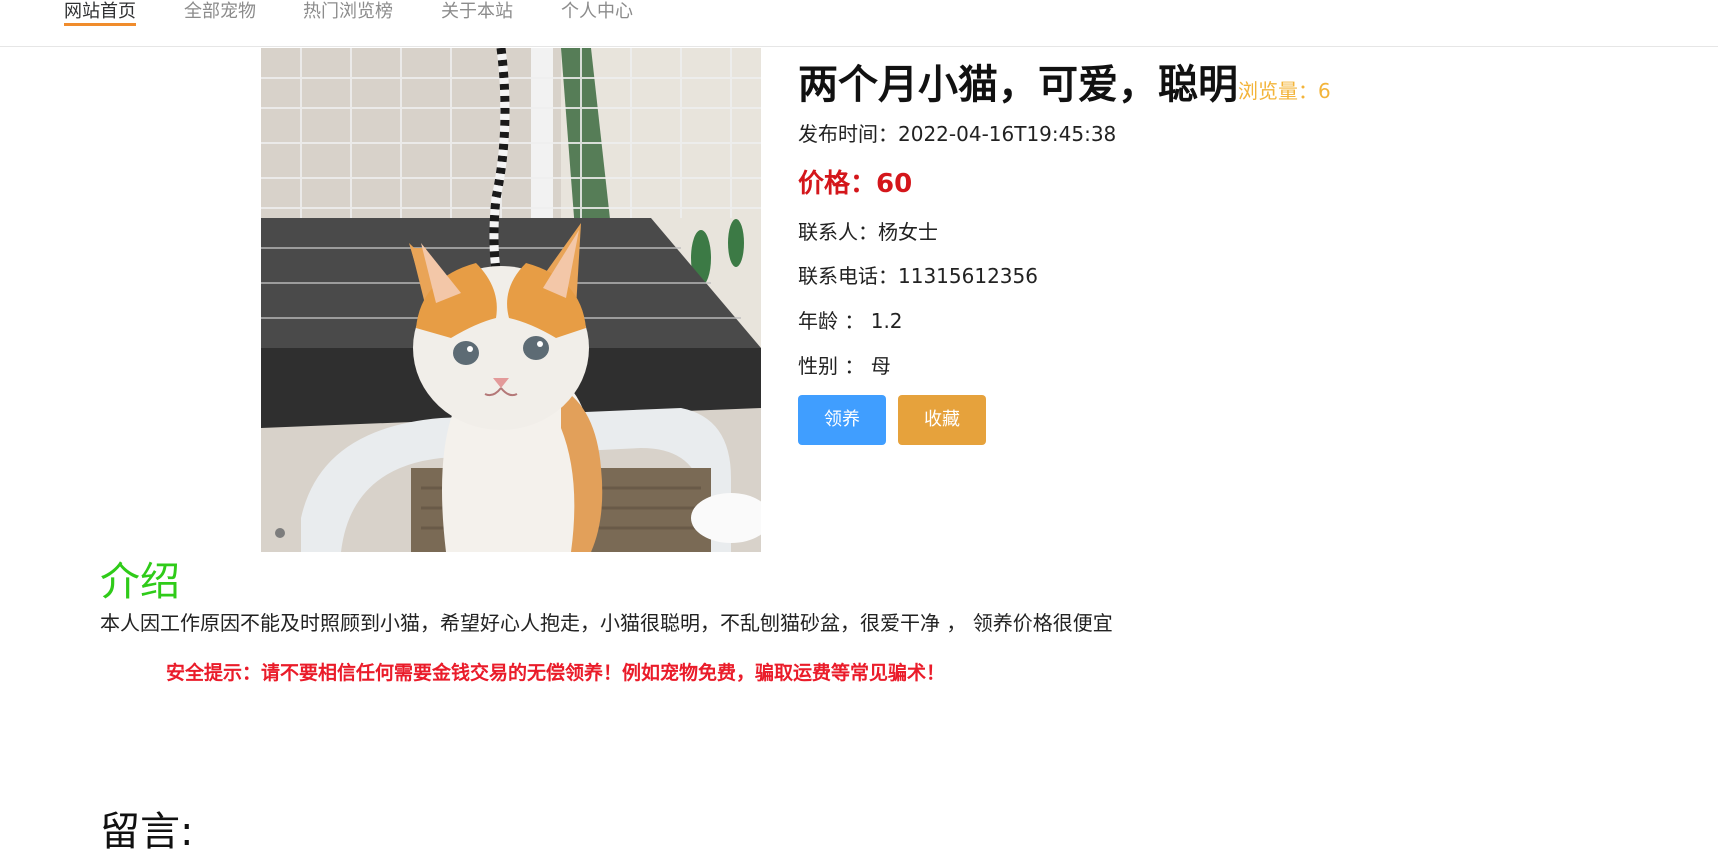 This screenshot has width=1718, height=857. I want to click on comments-heading: 留言:, so click(147, 832).